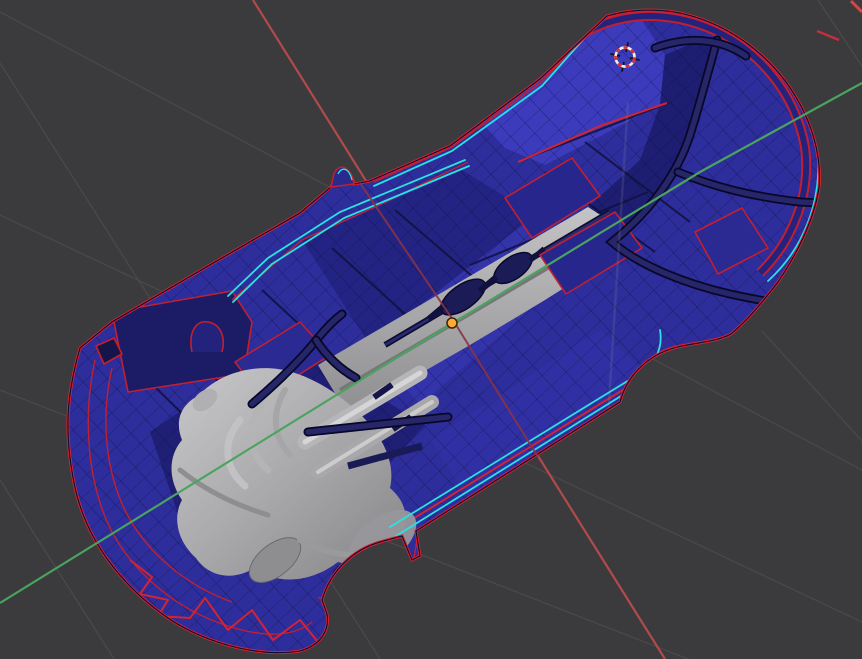 The height and width of the screenshot is (659, 862). What do you see at coordinates (452, 323) in the screenshot?
I see `object-origin-point` at bounding box center [452, 323].